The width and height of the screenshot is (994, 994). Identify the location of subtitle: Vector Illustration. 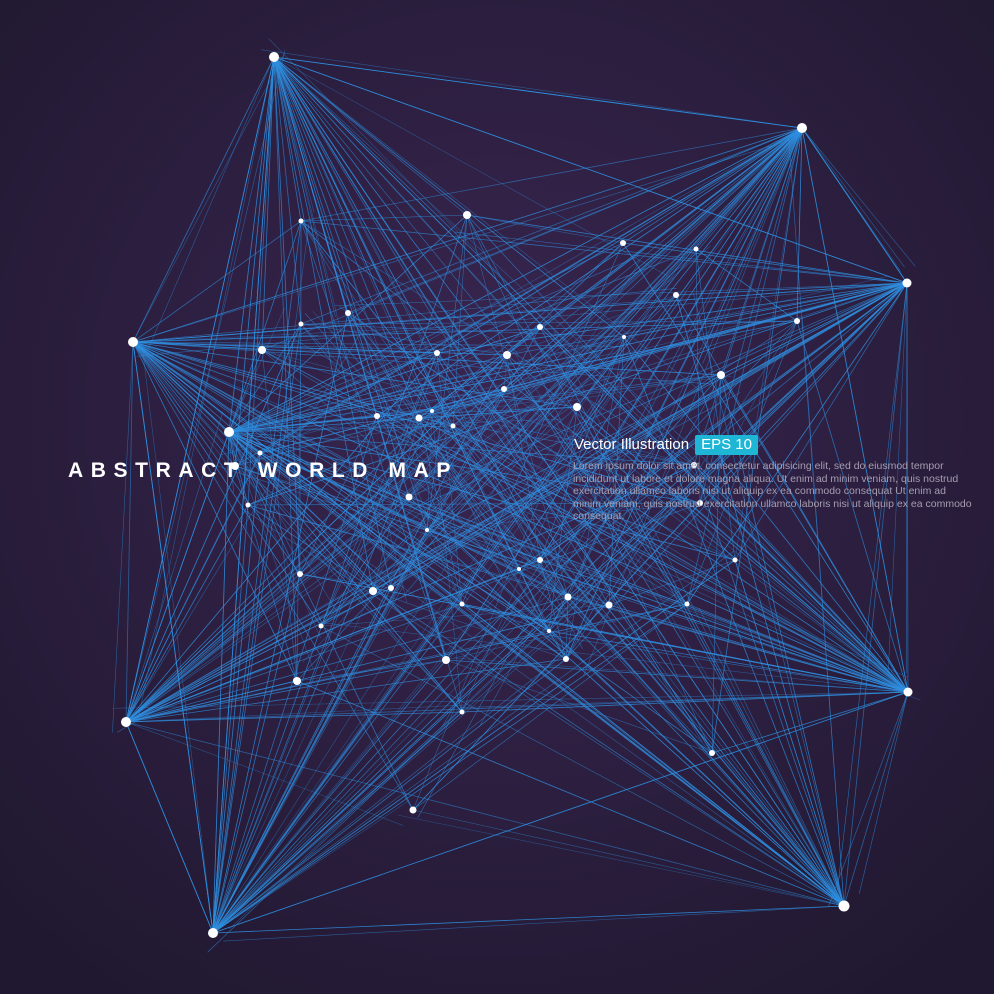
(632, 444).